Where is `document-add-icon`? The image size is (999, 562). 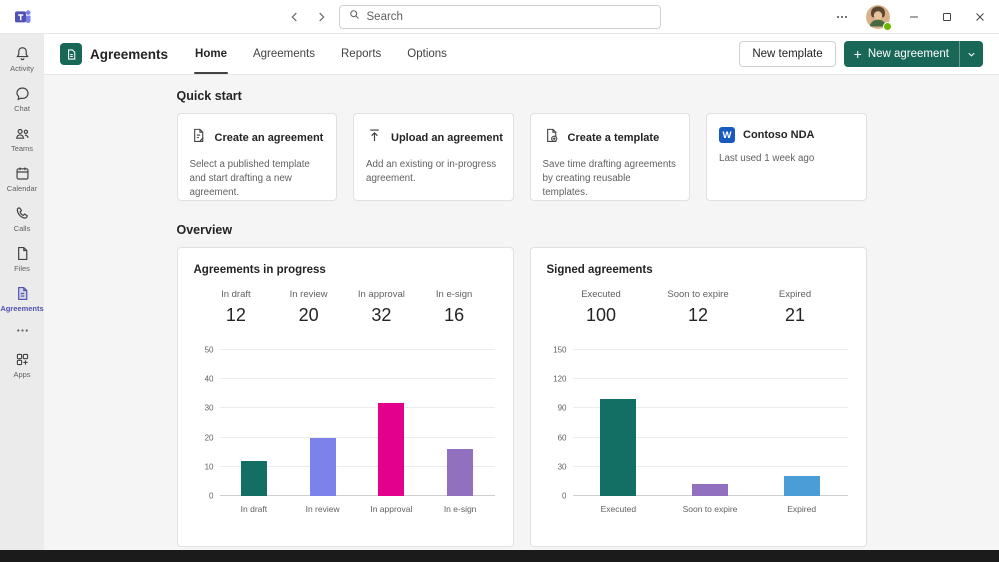
document-add-icon is located at coordinates (198, 138).